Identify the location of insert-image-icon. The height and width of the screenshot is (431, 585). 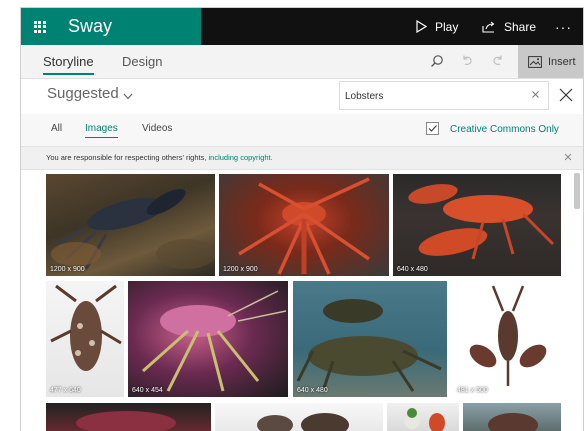
(535, 61).